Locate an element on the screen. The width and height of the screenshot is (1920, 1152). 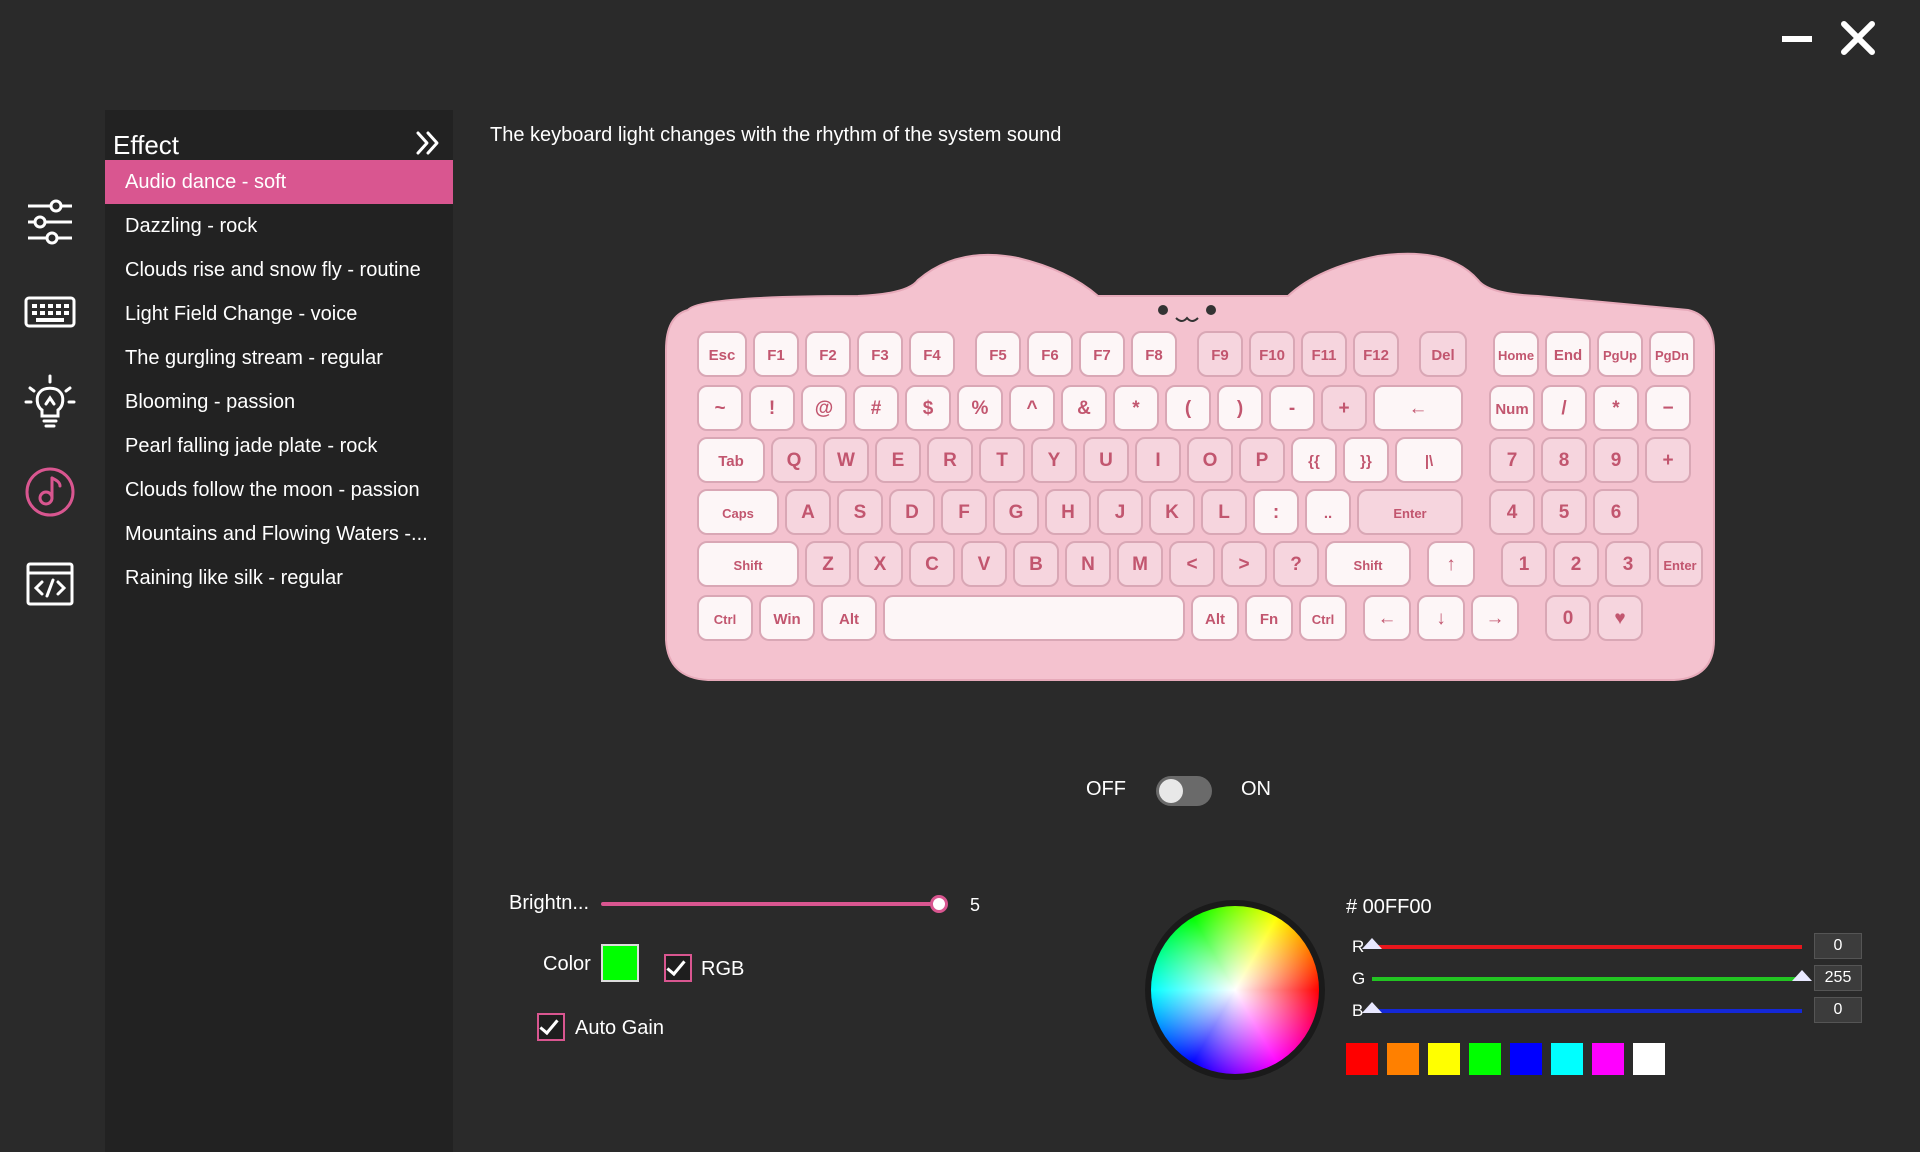
key-label-35: − is located at coordinates (1667, 408).